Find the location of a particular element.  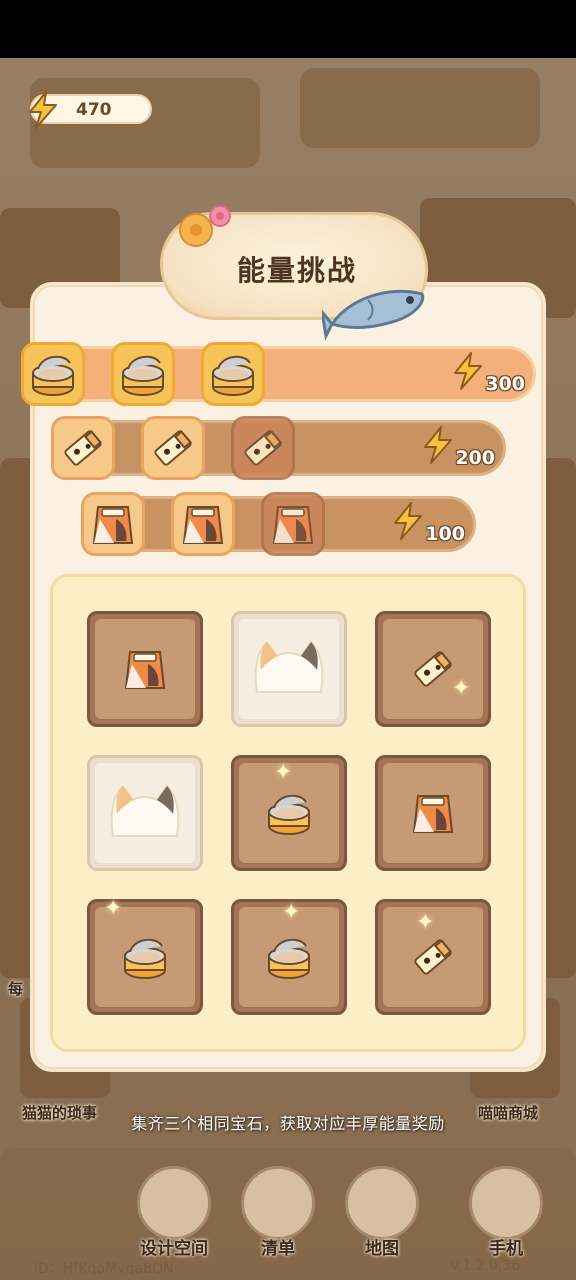

nav-design-space: 设计空间 is located at coordinates (174, 1212).